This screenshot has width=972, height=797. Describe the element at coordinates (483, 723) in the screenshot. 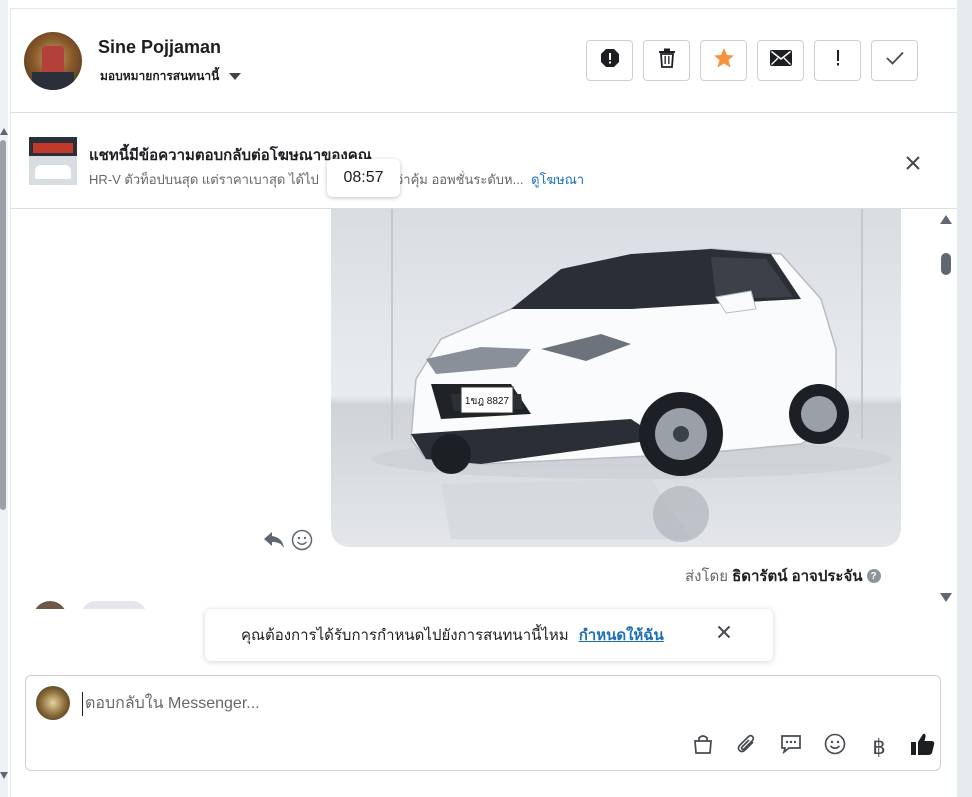

I see `reply-composer: ฿` at that location.